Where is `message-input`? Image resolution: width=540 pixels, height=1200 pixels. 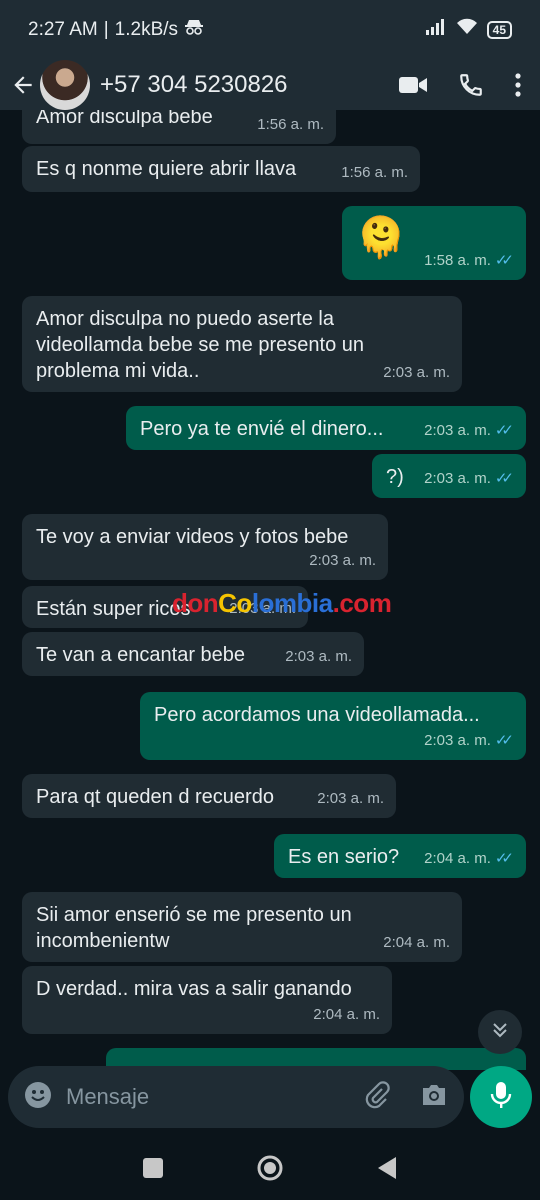
message-input is located at coordinates (215, 1097).